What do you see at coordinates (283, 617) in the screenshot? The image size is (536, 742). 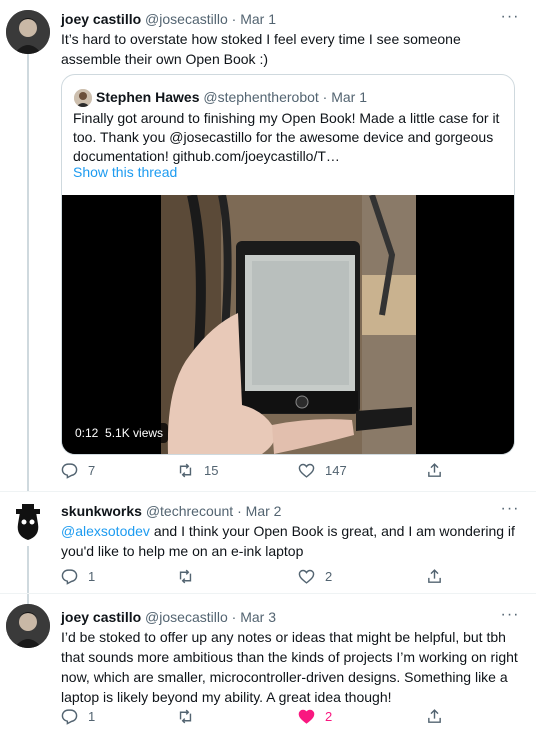 I see `tweet-header: joey castillo @josecastillo · Mar 3` at bounding box center [283, 617].